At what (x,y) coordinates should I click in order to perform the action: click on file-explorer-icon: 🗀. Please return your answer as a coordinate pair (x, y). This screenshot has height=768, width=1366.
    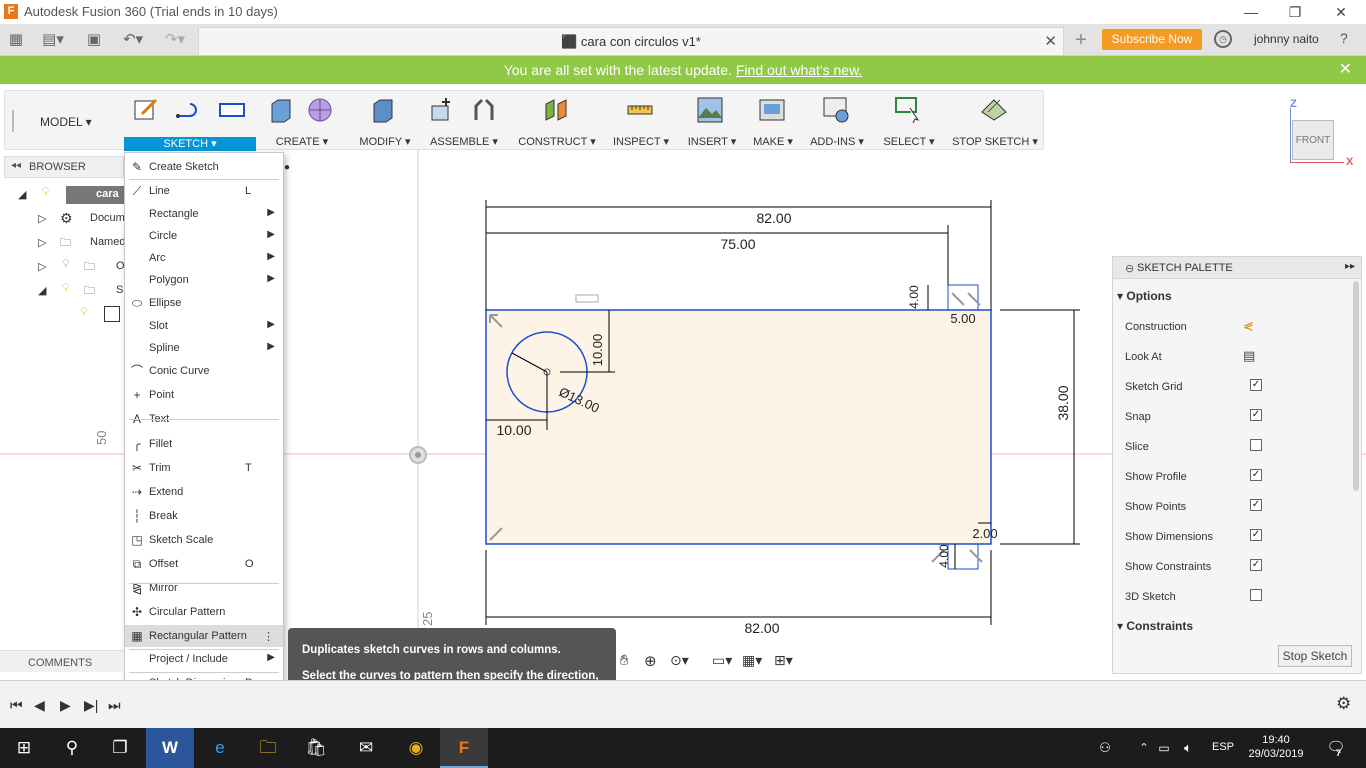
    Looking at the image, I should click on (268, 748).